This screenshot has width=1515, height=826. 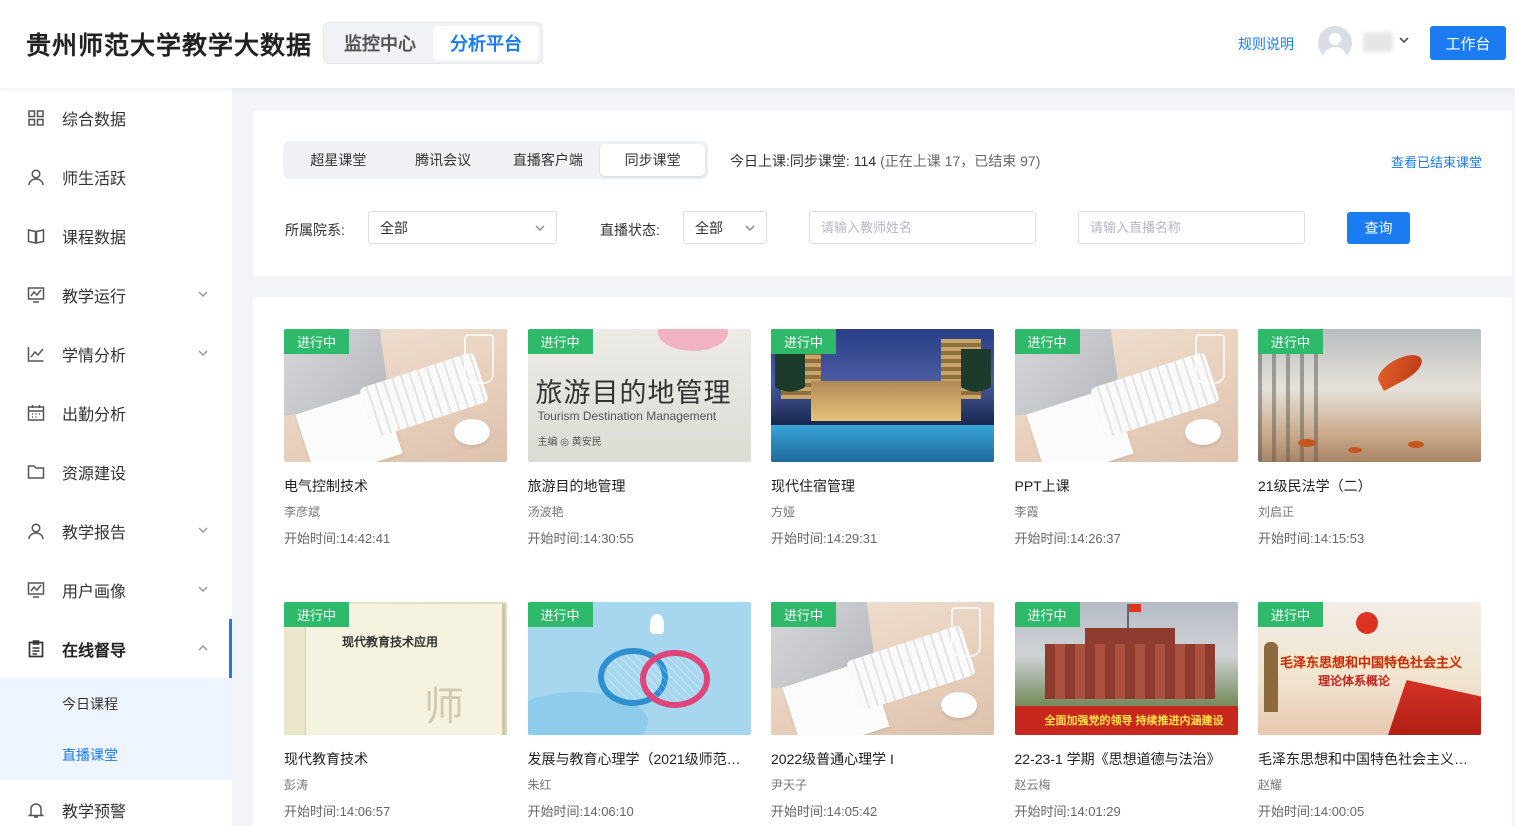 What do you see at coordinates (116, 530) in the screenshot?
I see `sidebar-item-teaching-report: 教学报告` at bounding box center [116, 530].